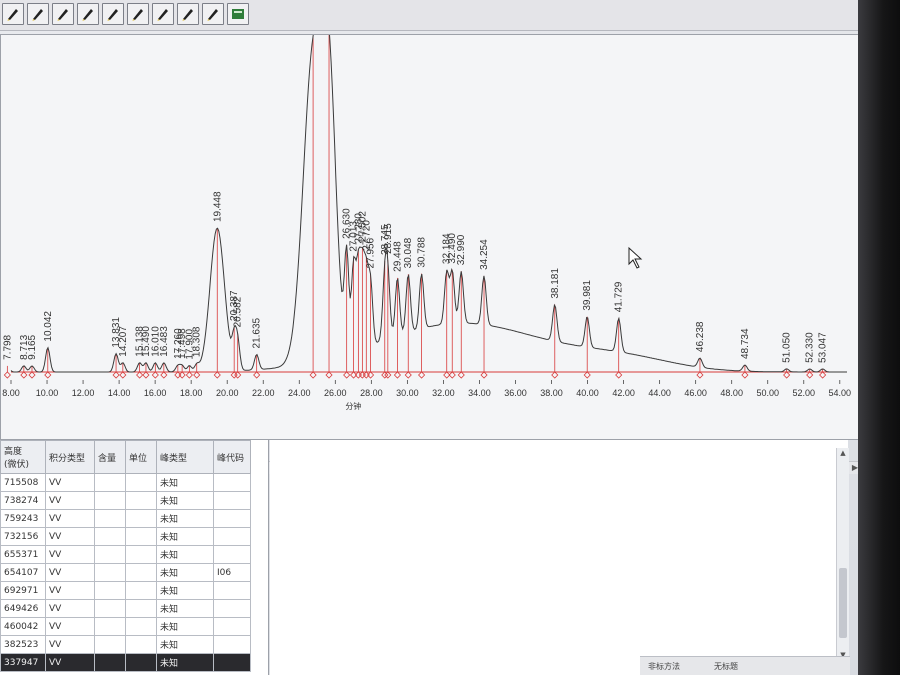 This screenshot has width=900, height=675. I want to click on table-row: 655371 VV 未知, so click(125, 554).